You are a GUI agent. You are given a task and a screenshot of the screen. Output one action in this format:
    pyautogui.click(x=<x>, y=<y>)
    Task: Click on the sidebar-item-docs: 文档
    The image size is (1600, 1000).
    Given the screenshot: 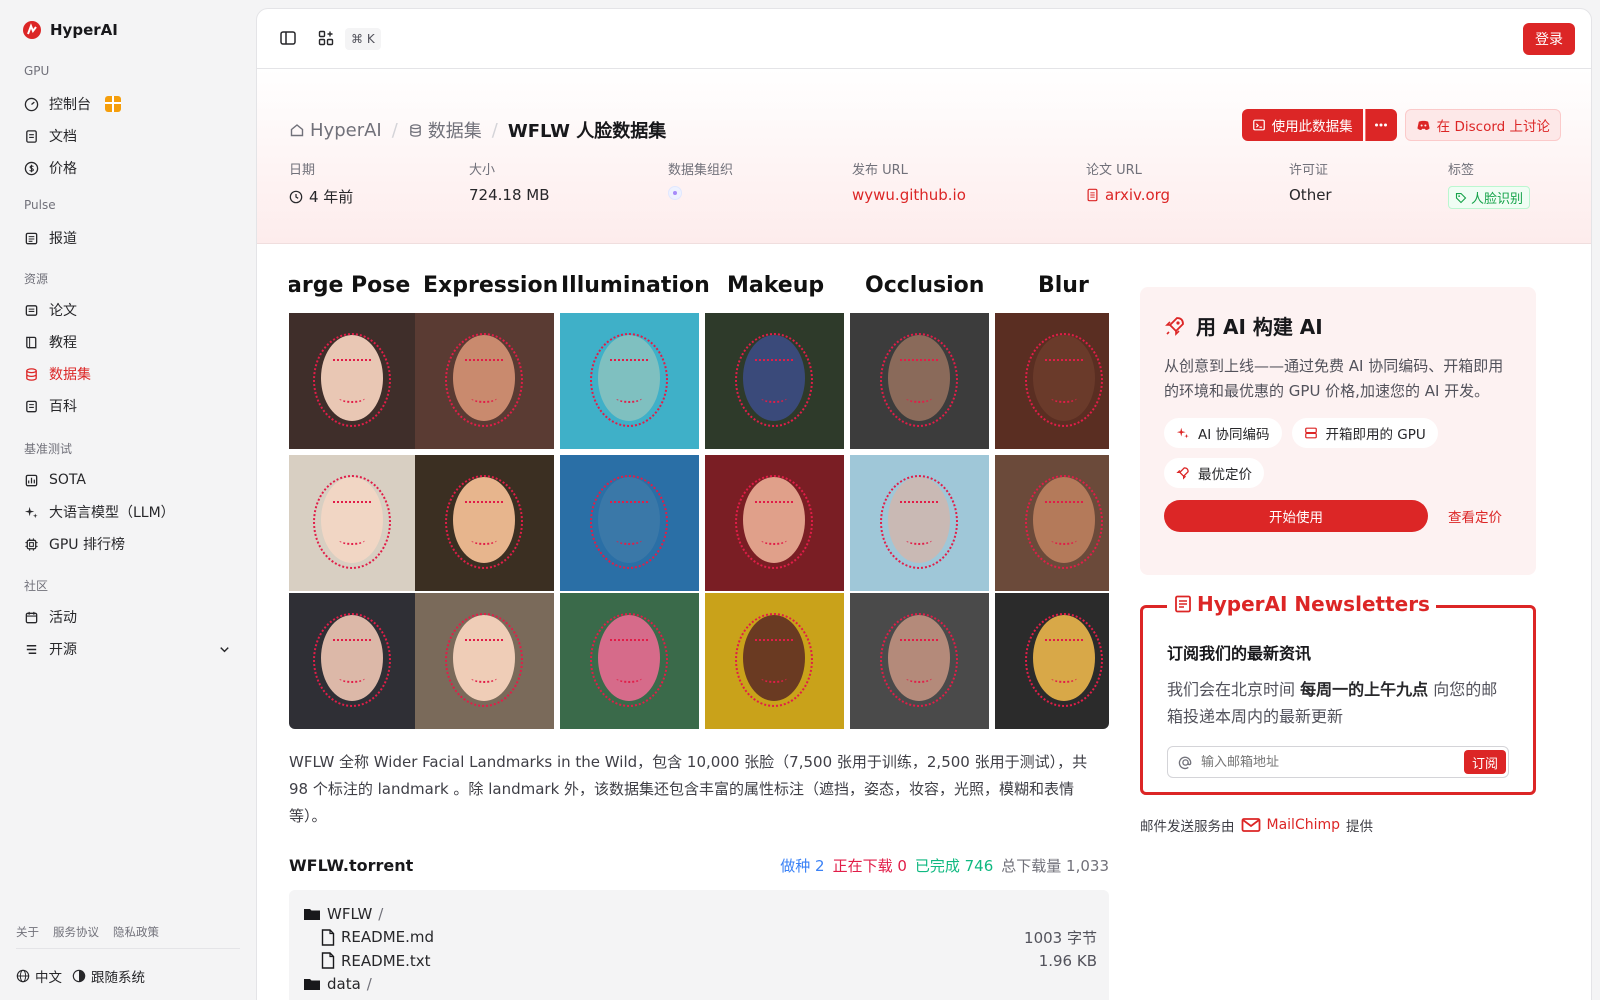 What is the action you would take?
    pyautogui.click(x=128, y=136)
    